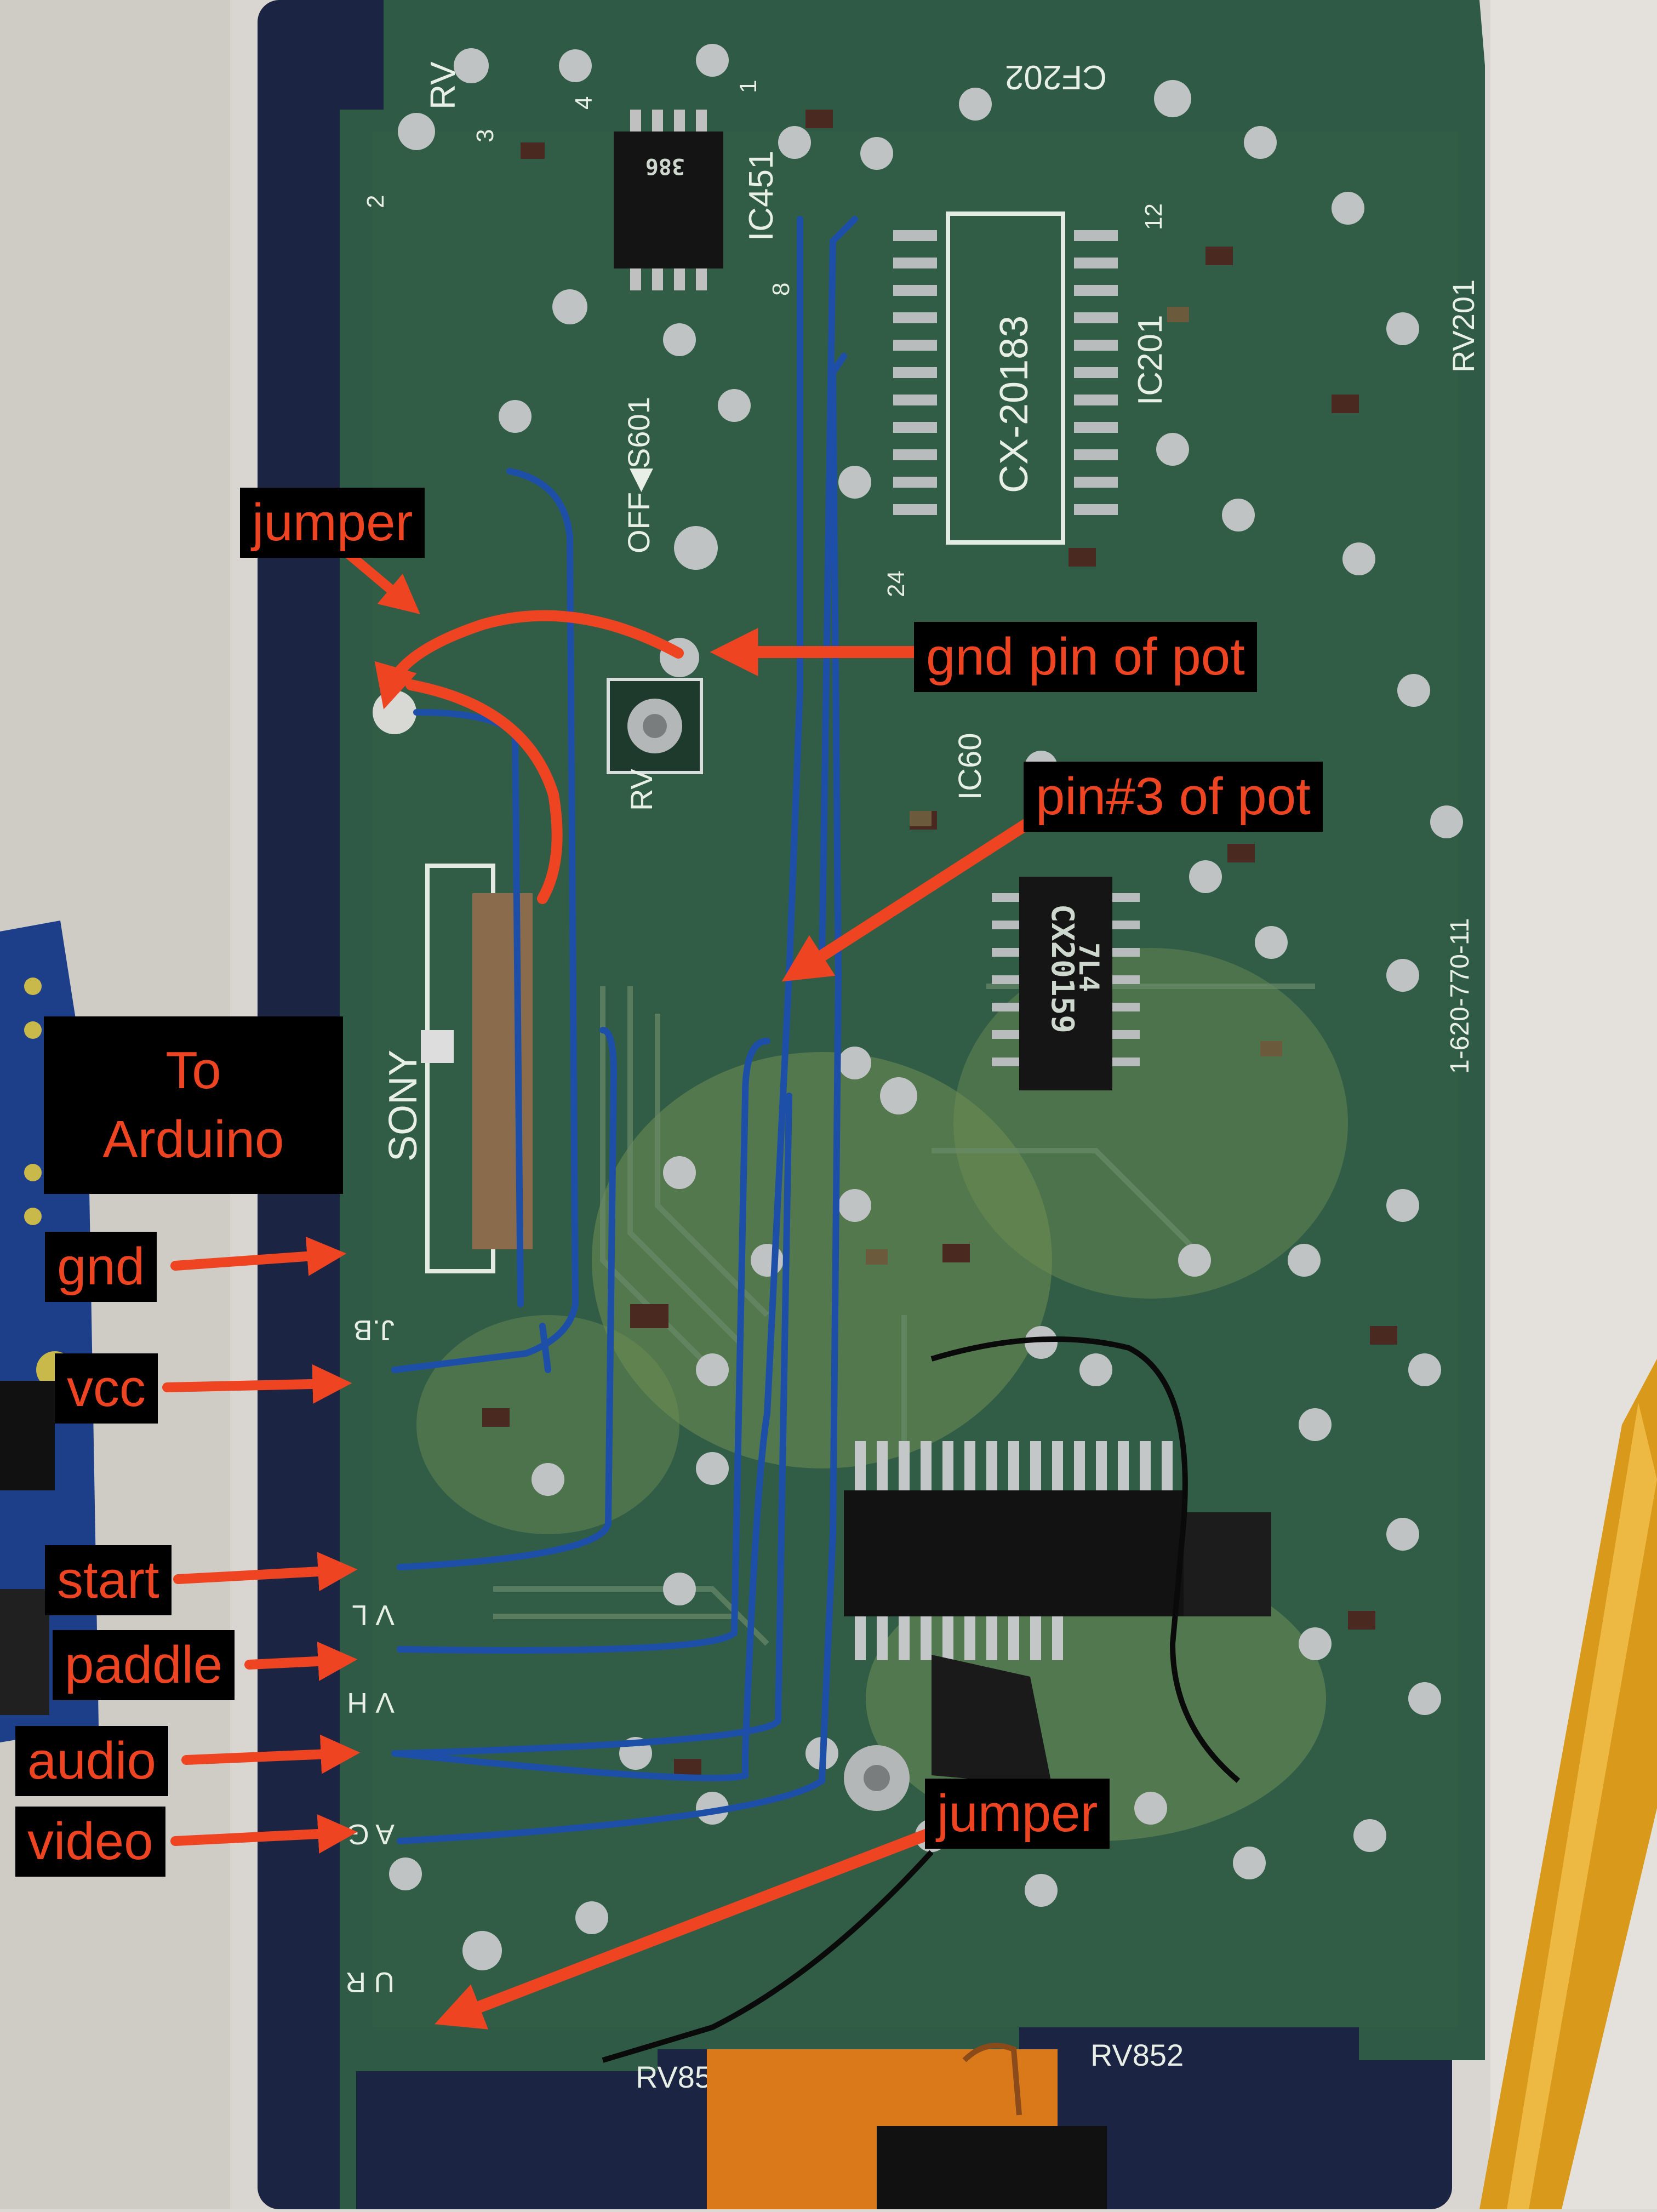  Describe the element at coordinates (1085, 657) in the screenshot. I see `label-gnd-pin-of-pot: gnd pin of pot` at that location.